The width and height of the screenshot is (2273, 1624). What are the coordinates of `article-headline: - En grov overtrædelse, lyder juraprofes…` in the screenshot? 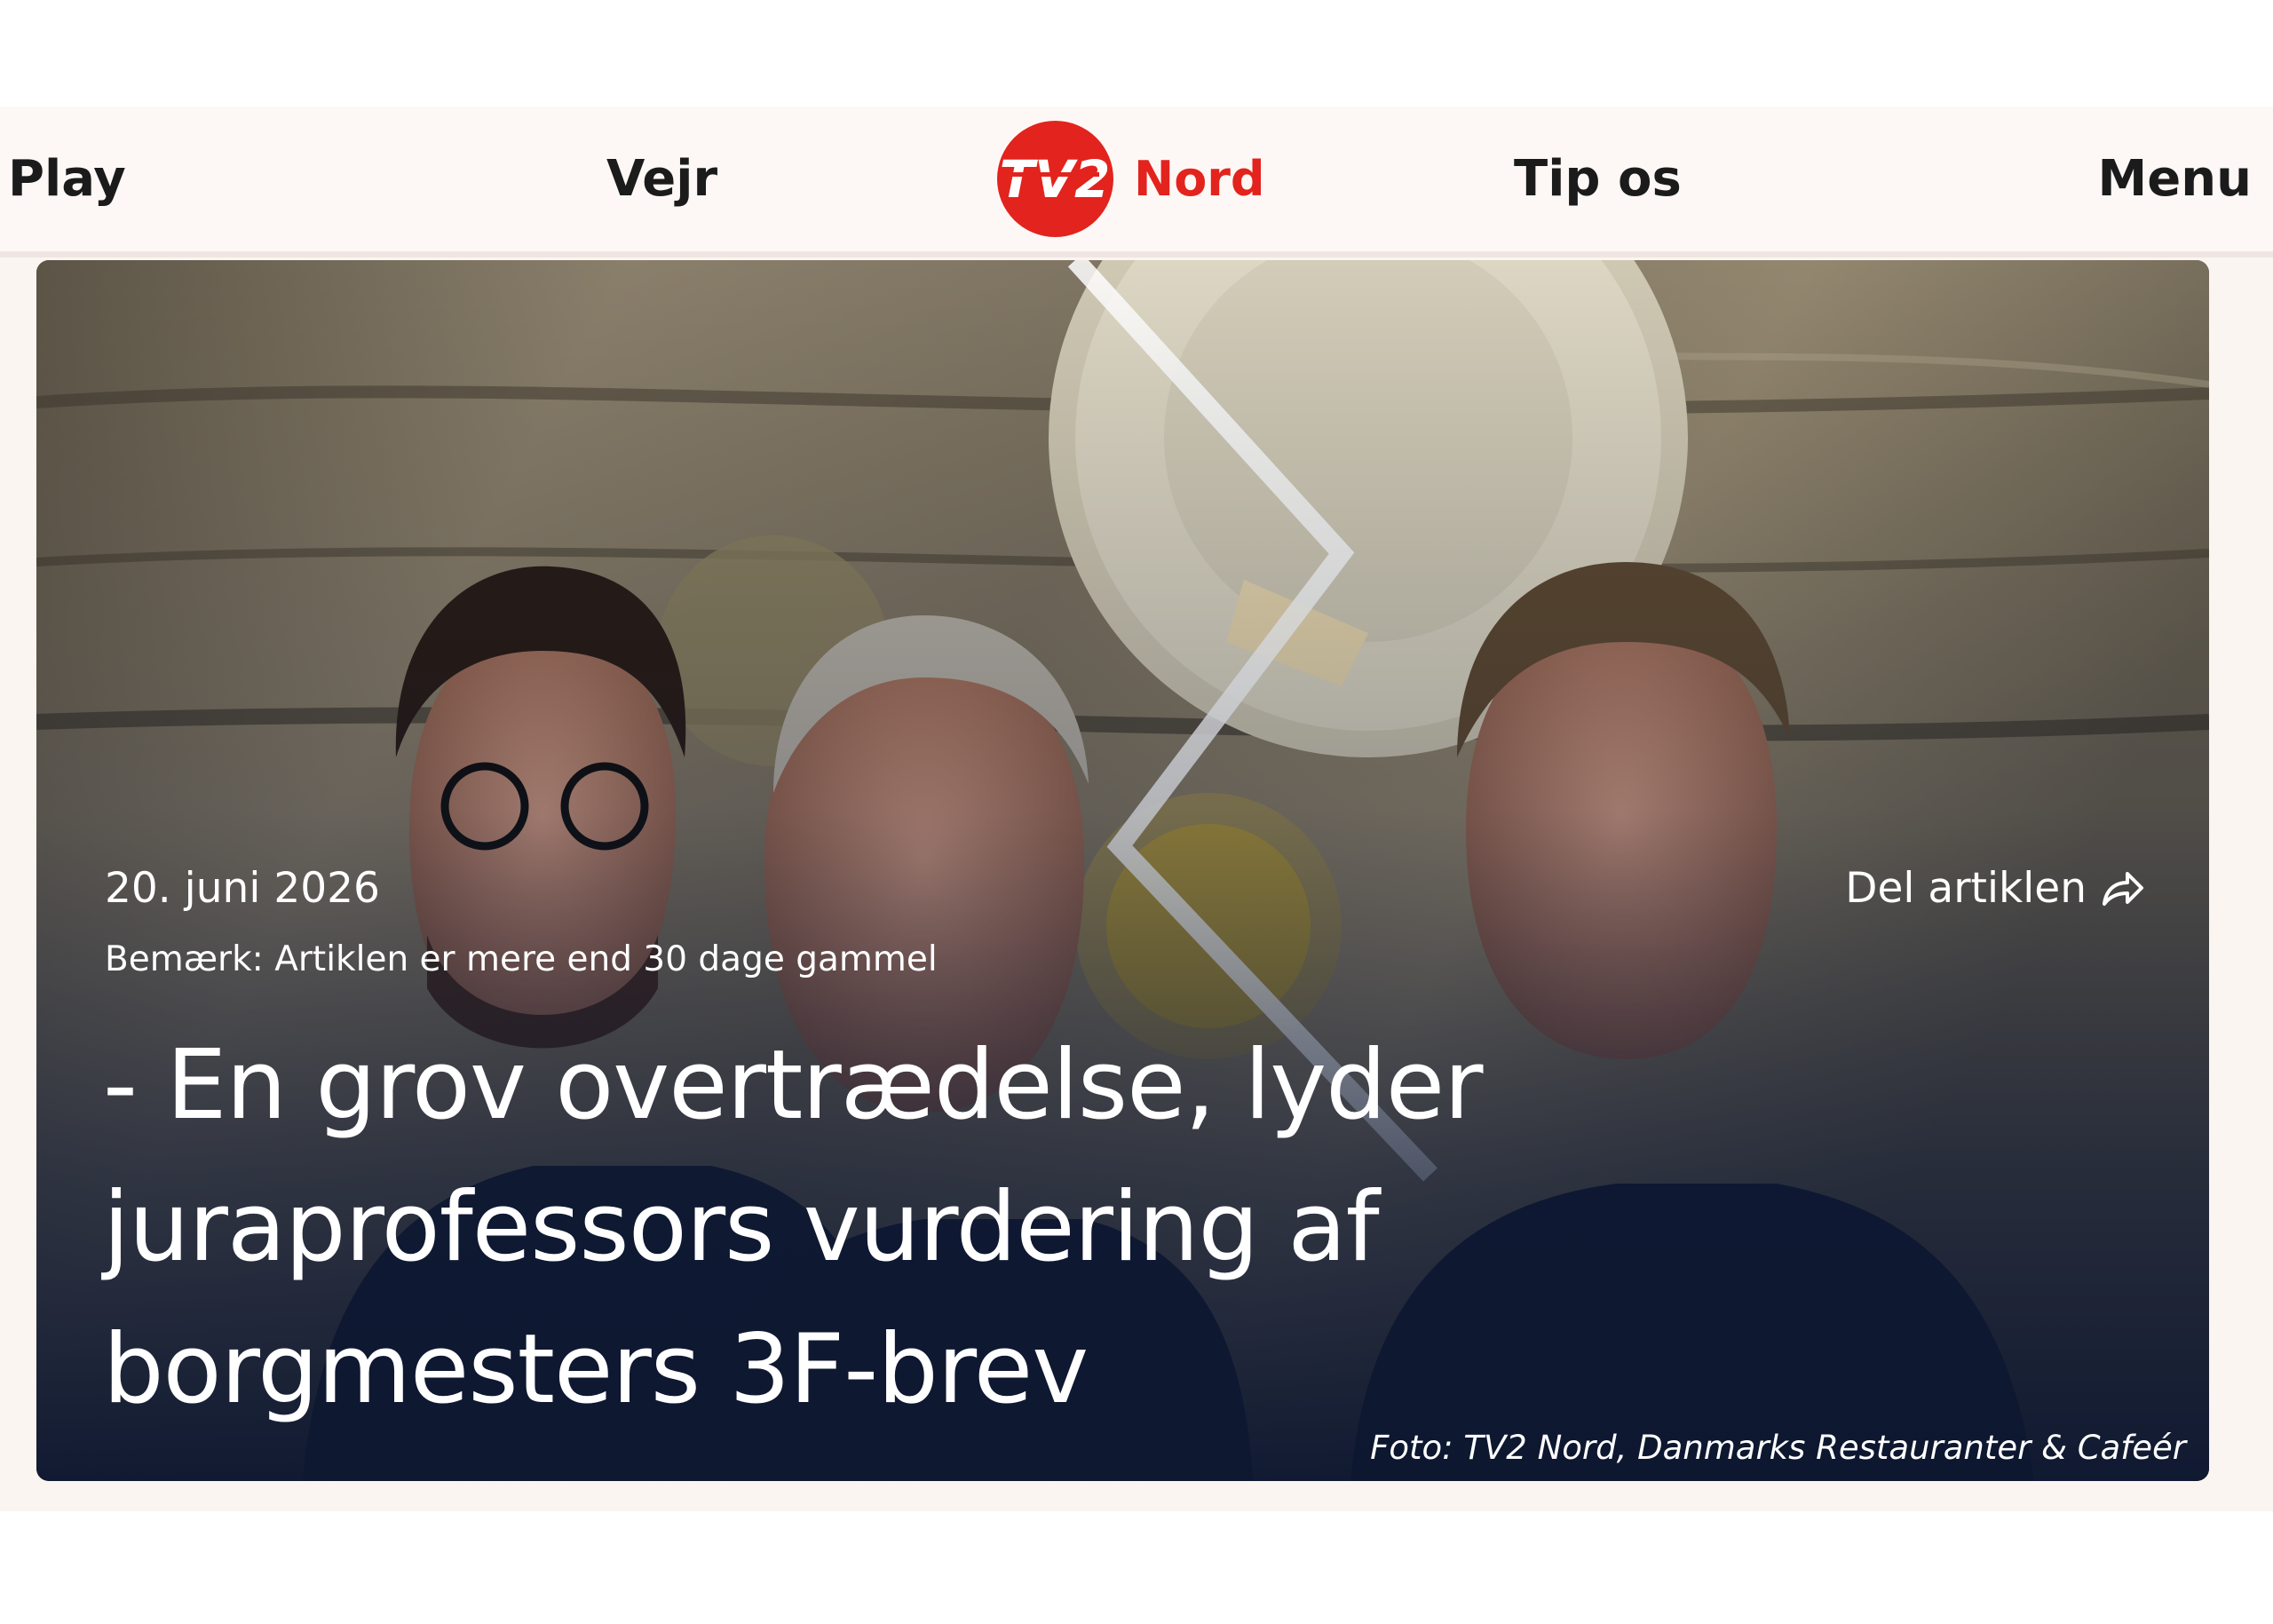 It's located at (794, 1227).